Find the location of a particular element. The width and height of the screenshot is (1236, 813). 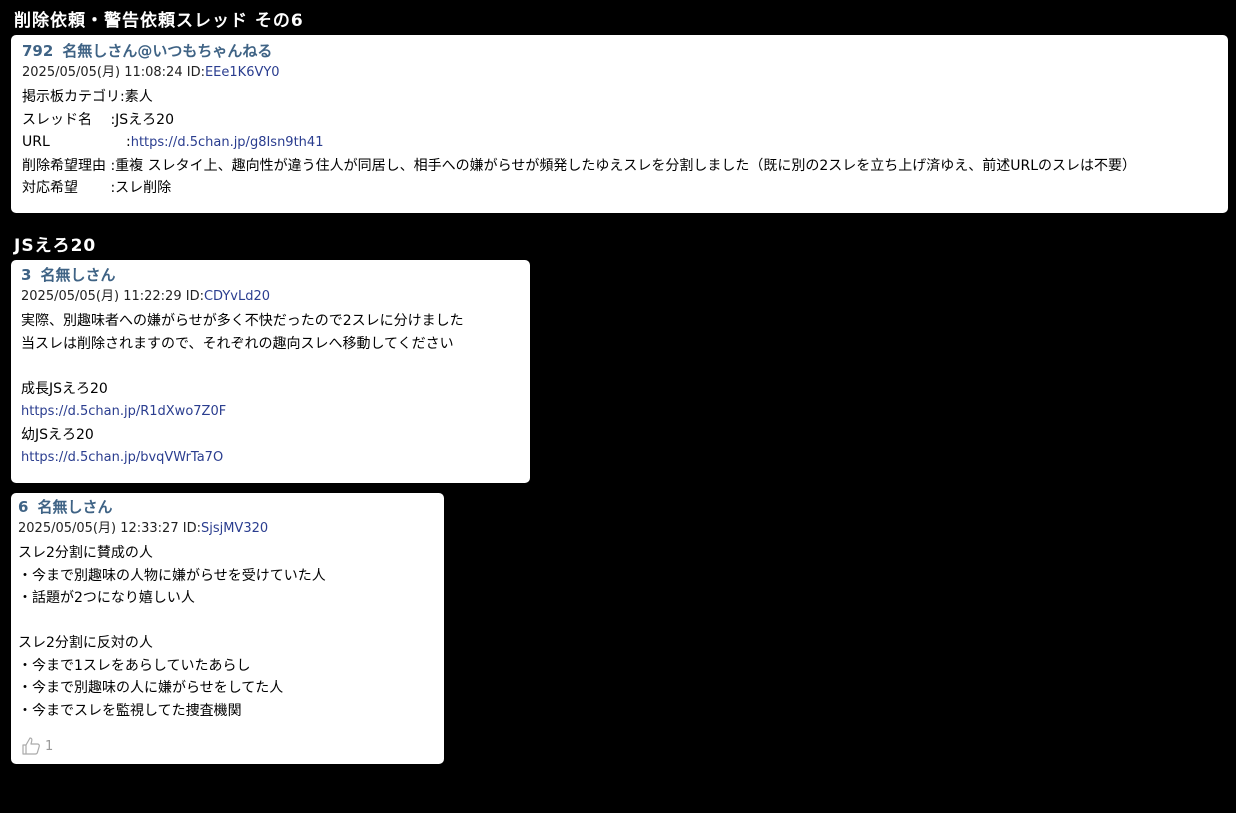

body-line: ・今まで1スレをあらしていたあらし is located at coordinates (134, 665).